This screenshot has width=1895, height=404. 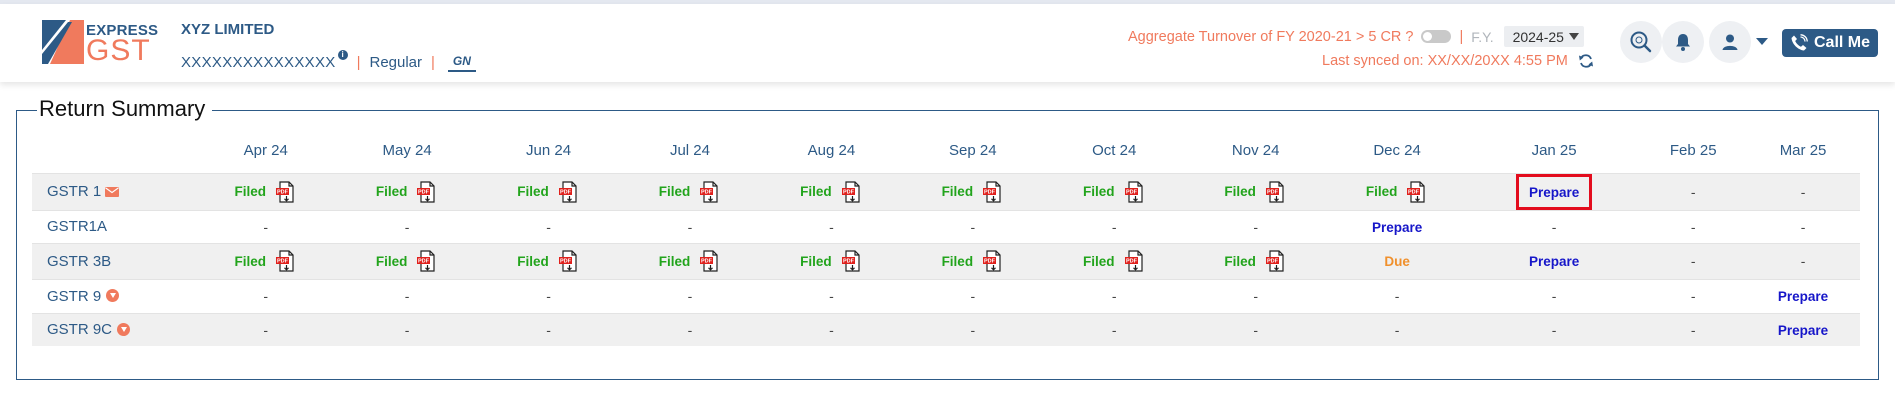 I want to click on company-name: XYZ LIMITED, so click(x=228, y=29).